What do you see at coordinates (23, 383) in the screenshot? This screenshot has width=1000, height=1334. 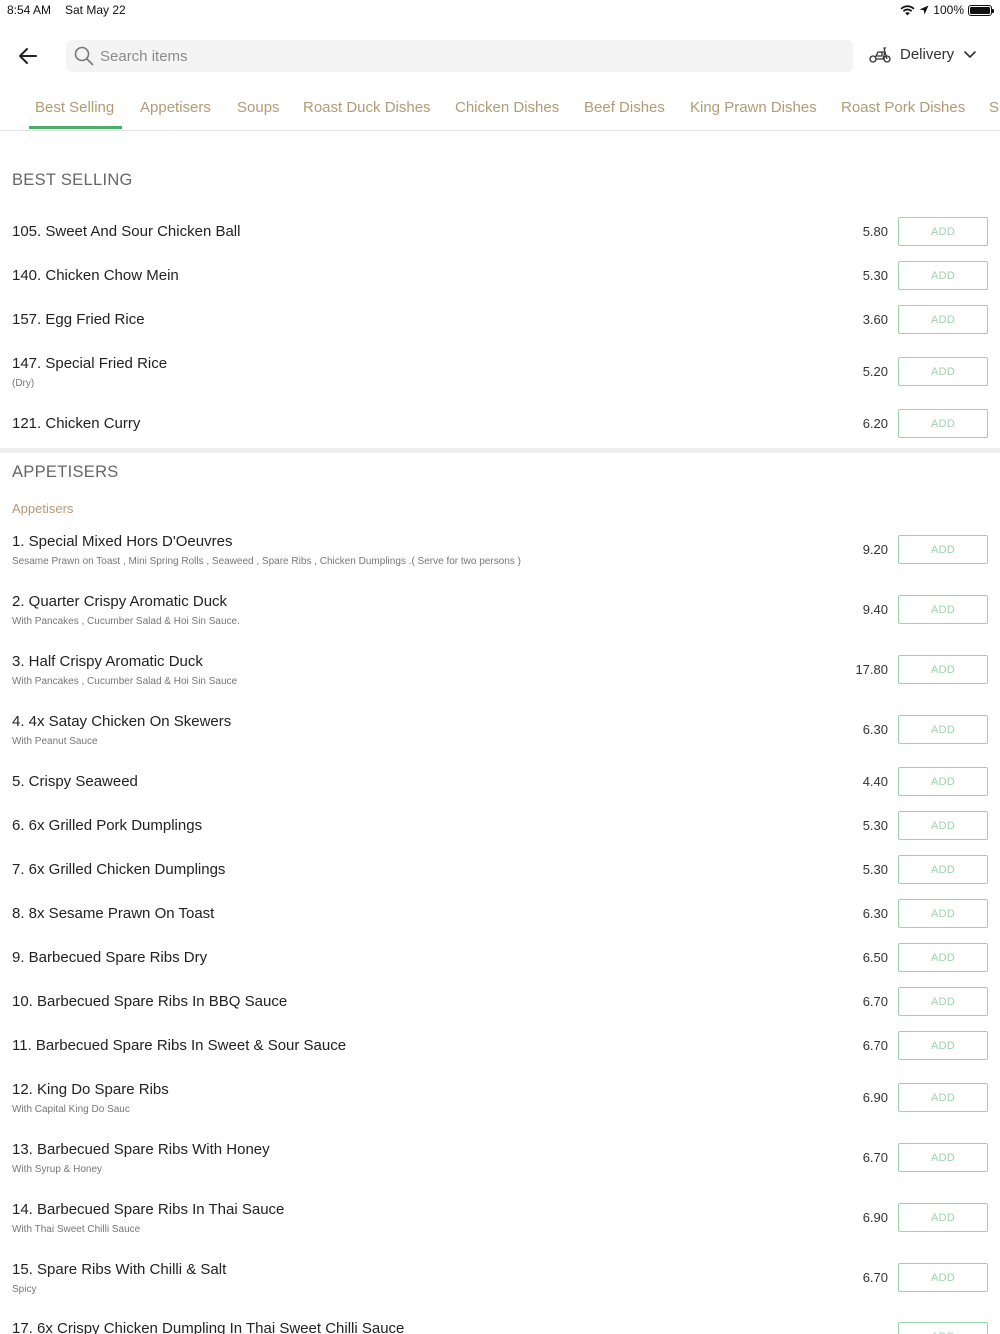 I see `item-description: (Dry)` at bounding box center [23, 383].